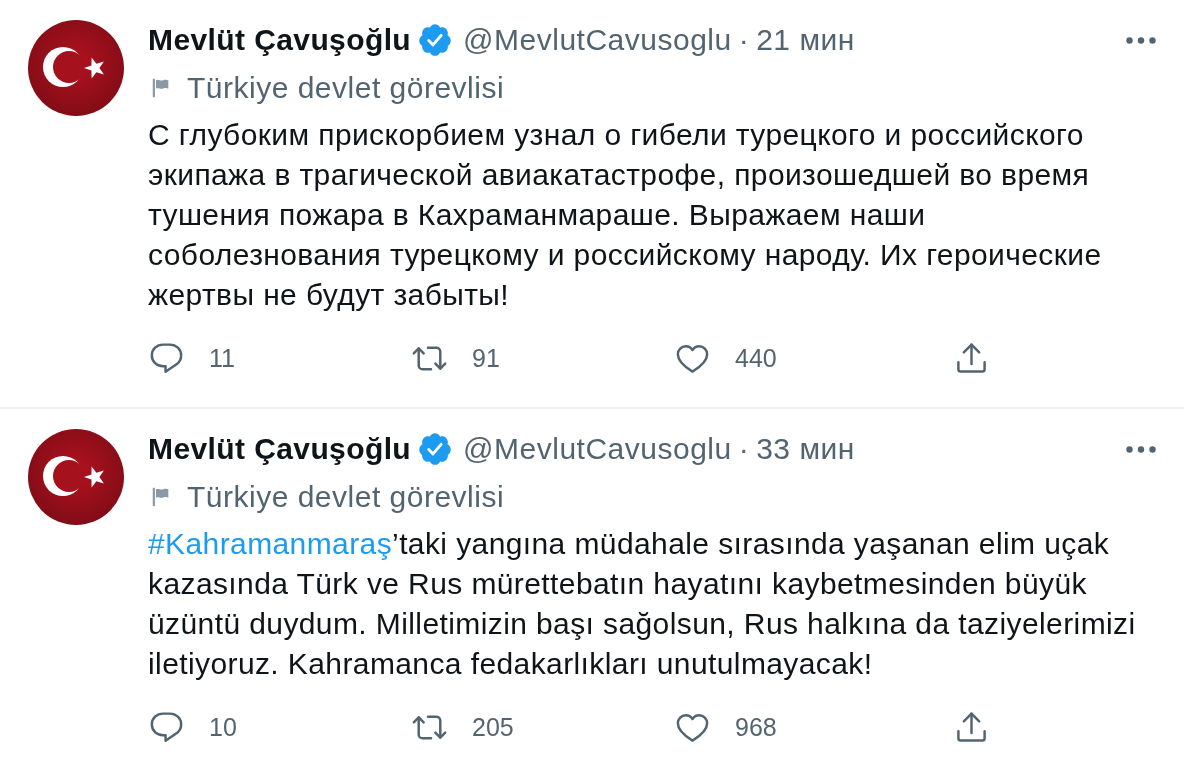 This screenshot has height=766, width=1184. What do you see at coordinates (542, 727) in the screenshot?
I see `retweet-button: 205` at bounding box center [542, 727].